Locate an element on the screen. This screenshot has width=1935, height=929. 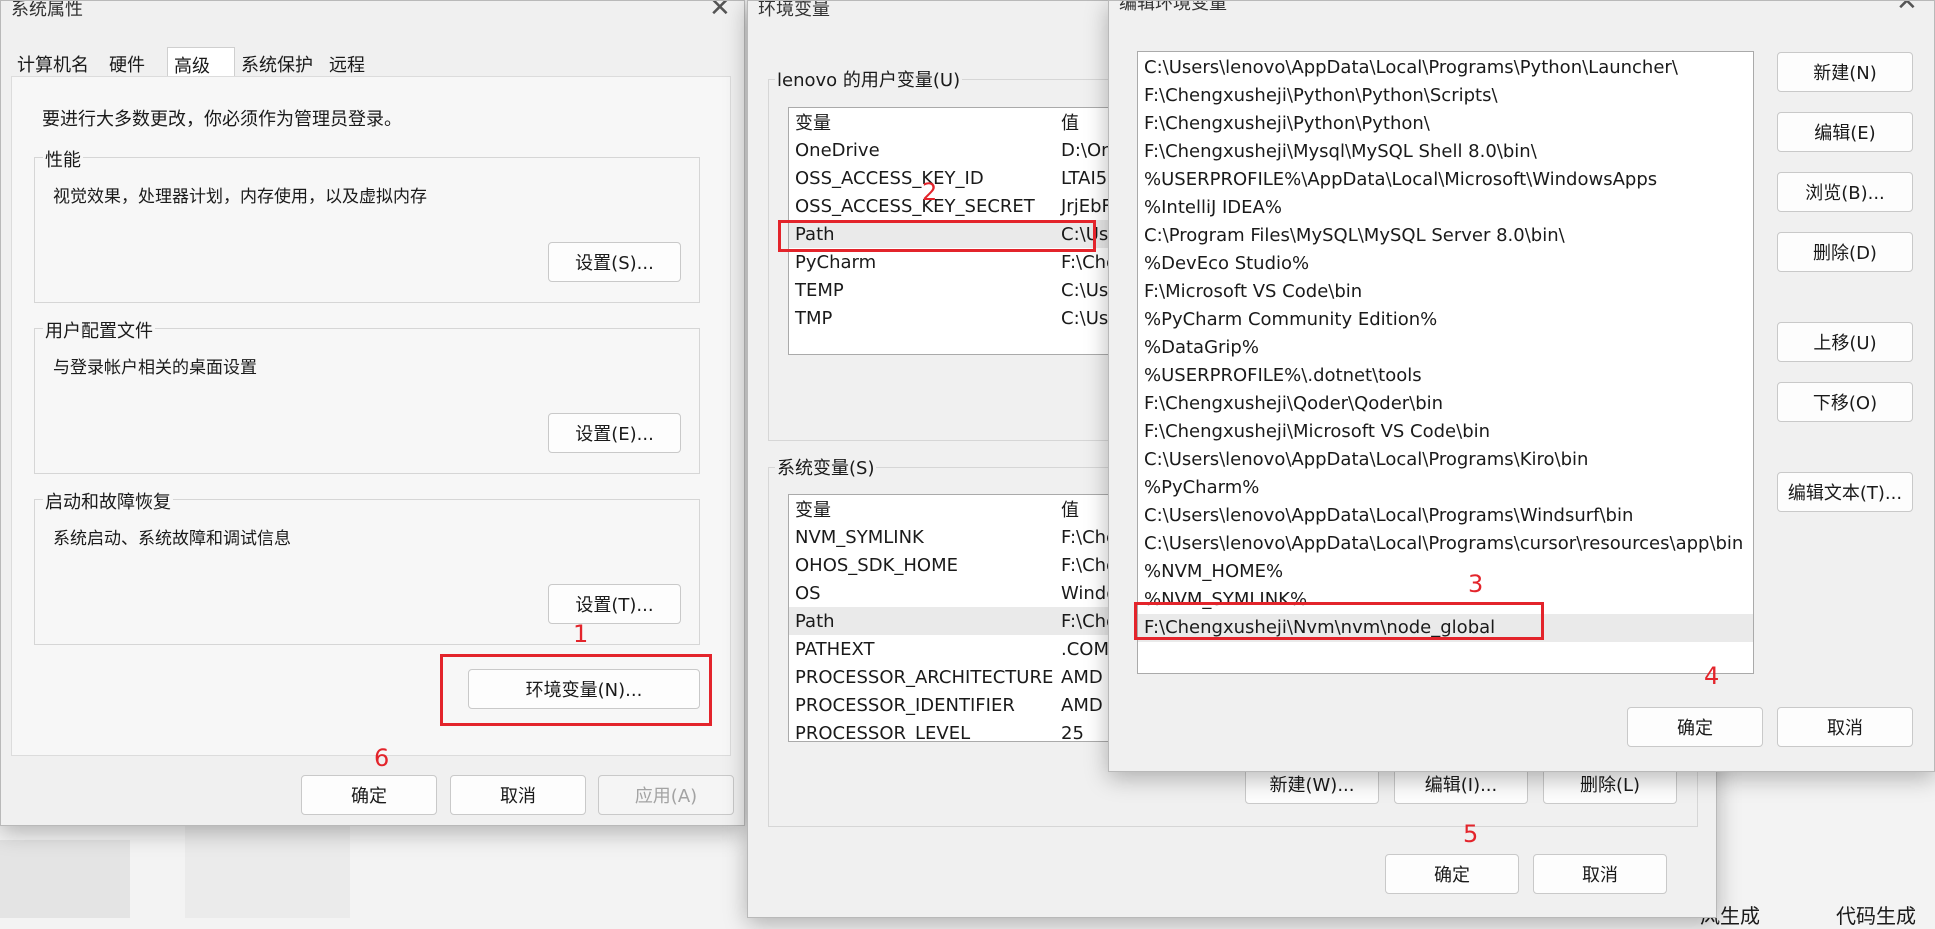
delete-button: 删除(D) is located at coordinates (1845, 252).